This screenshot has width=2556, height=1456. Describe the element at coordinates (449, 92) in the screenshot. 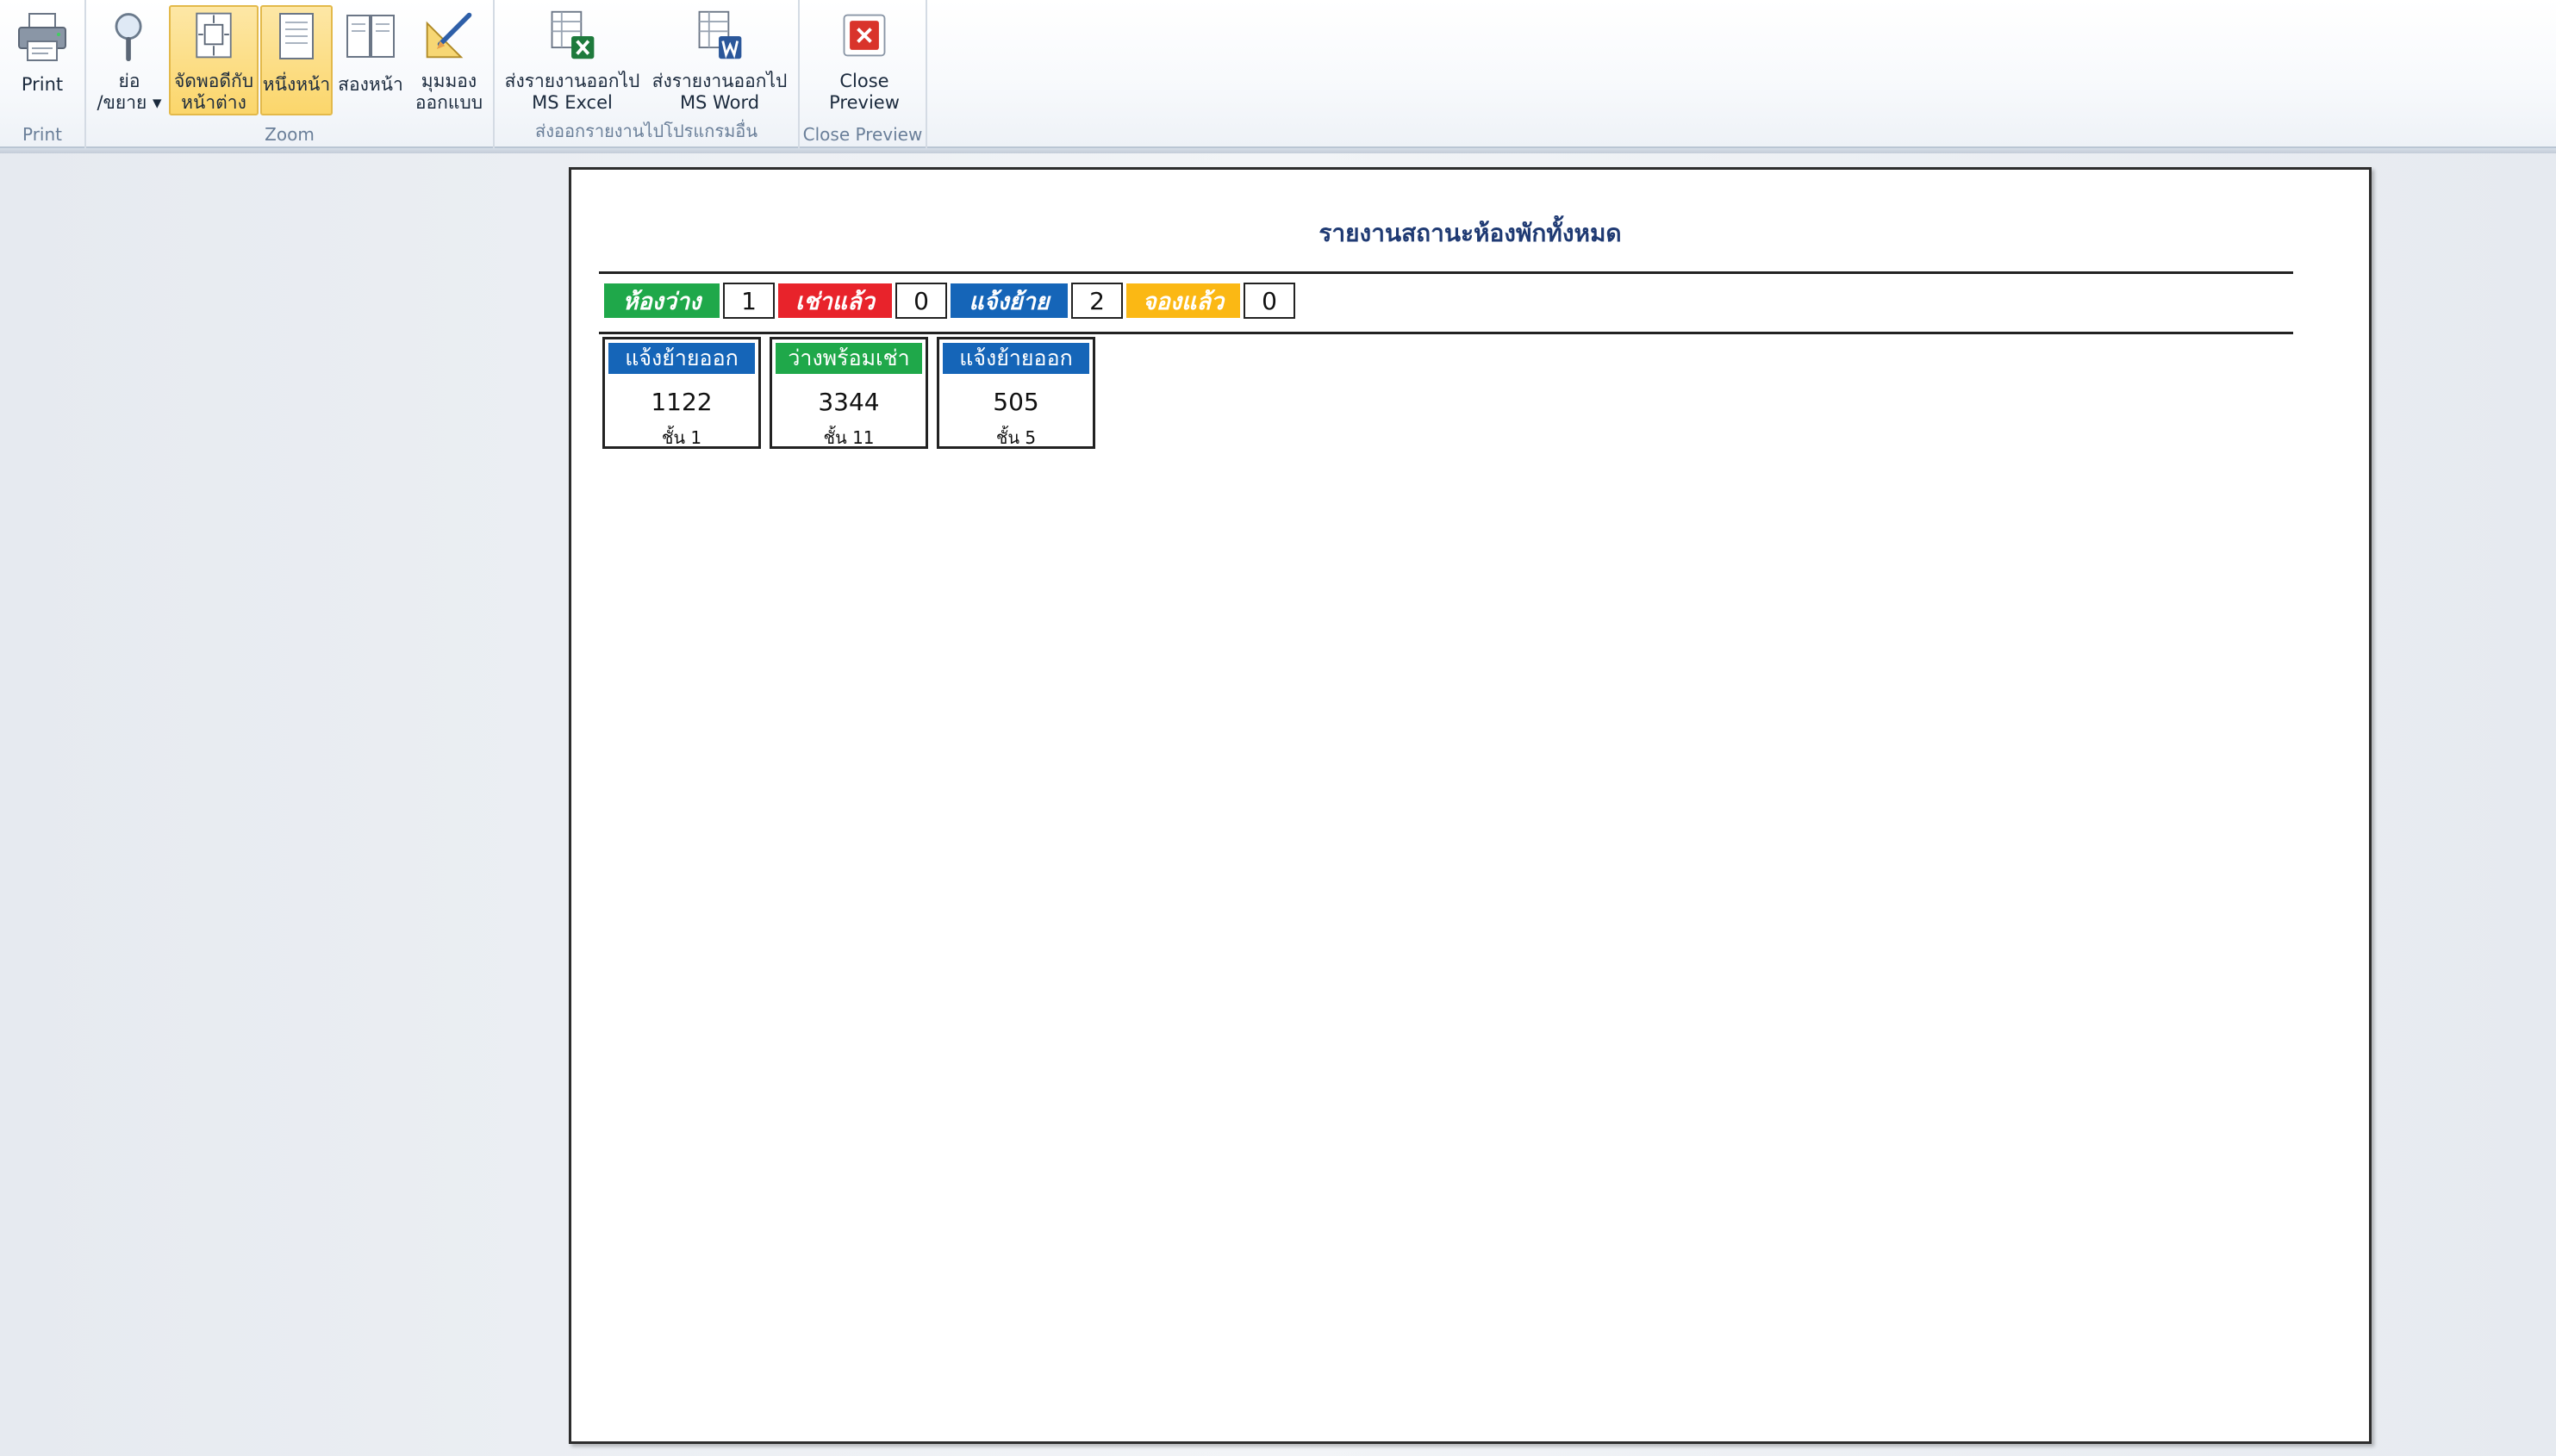

I see `design-view-button-label: มุมมอง ออกแบบ` at that location.